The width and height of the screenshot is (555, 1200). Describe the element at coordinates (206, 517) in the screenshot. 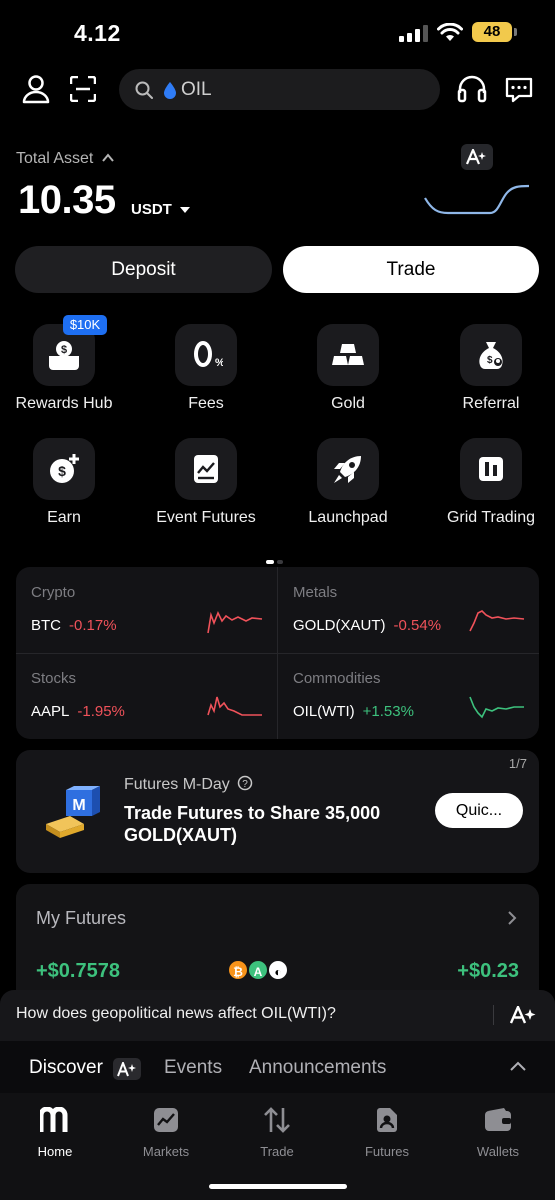

I see `shortcut-label: Event Futures` at that location.